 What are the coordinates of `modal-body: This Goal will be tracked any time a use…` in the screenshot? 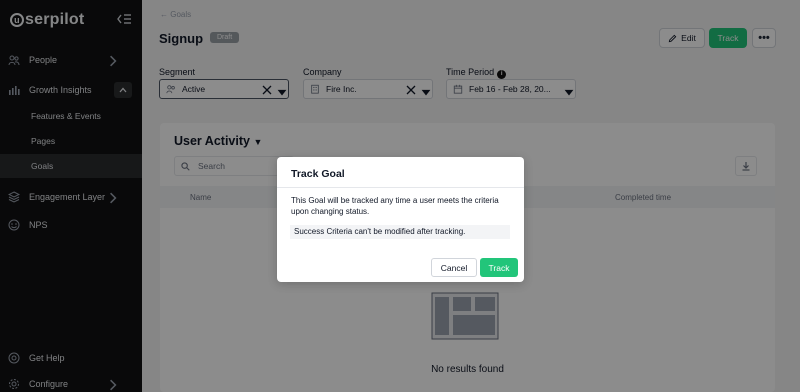 It's located at (395, 206).